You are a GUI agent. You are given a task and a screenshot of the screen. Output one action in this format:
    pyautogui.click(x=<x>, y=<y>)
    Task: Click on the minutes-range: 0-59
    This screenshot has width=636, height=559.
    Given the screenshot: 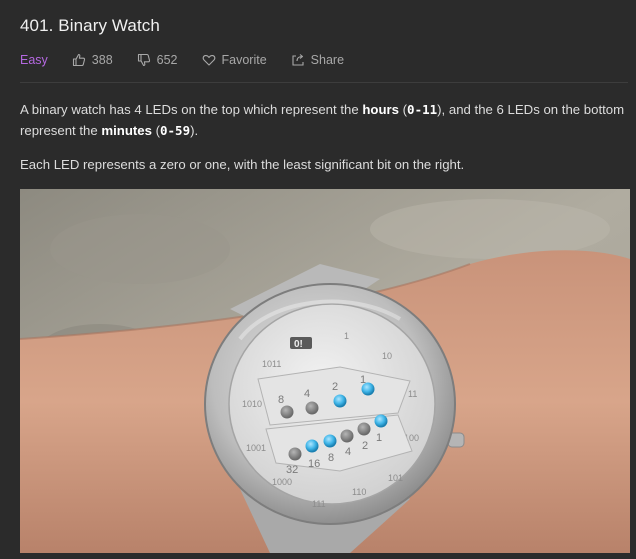 What is the action you would take?
    pyautogui.click(x=175, y=130)
    